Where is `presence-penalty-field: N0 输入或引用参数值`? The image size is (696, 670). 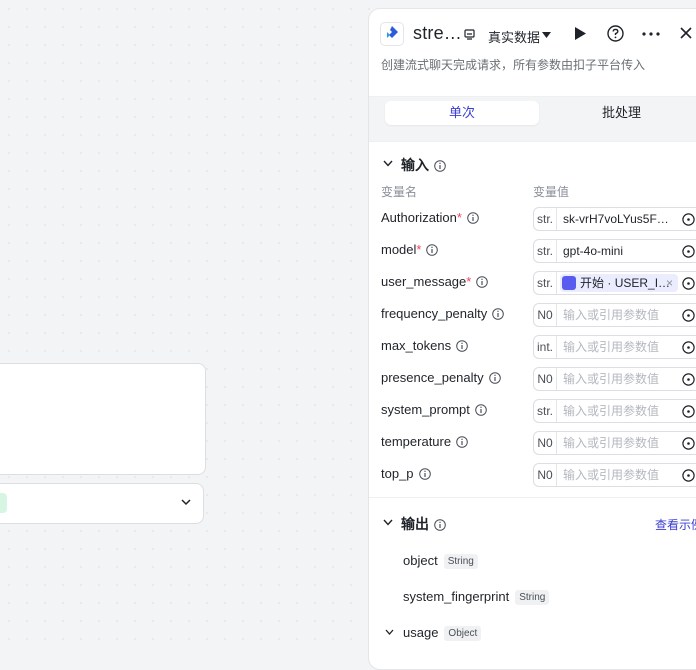 presence-penalty-field: N0 输入或引用参数值 is located at coordinates (614, 379).